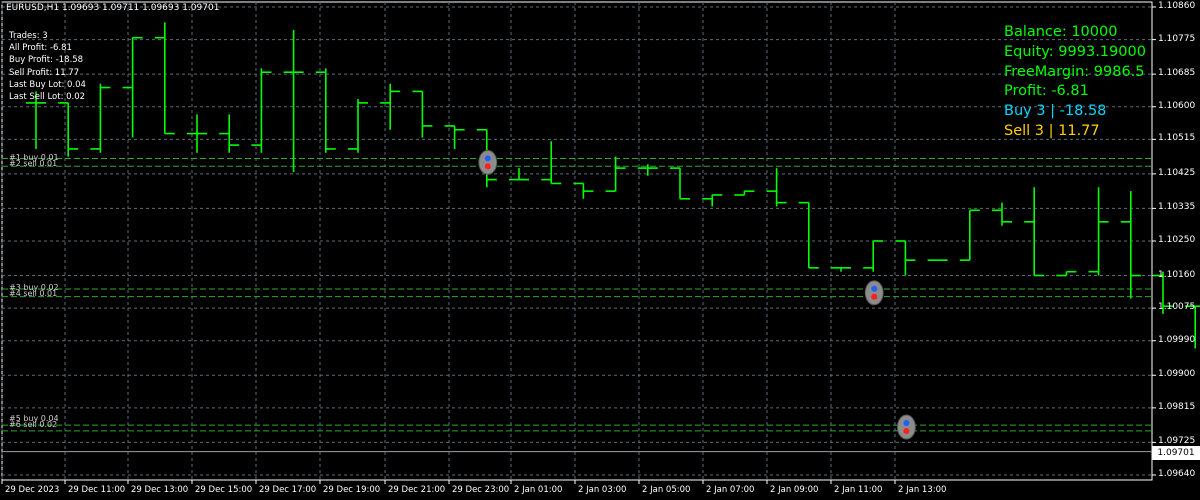  What do you see at coordinates (1177, 473) in the screenshot?
I see `price-tick-label: 1.09640` at bounding box center [1177, 473].